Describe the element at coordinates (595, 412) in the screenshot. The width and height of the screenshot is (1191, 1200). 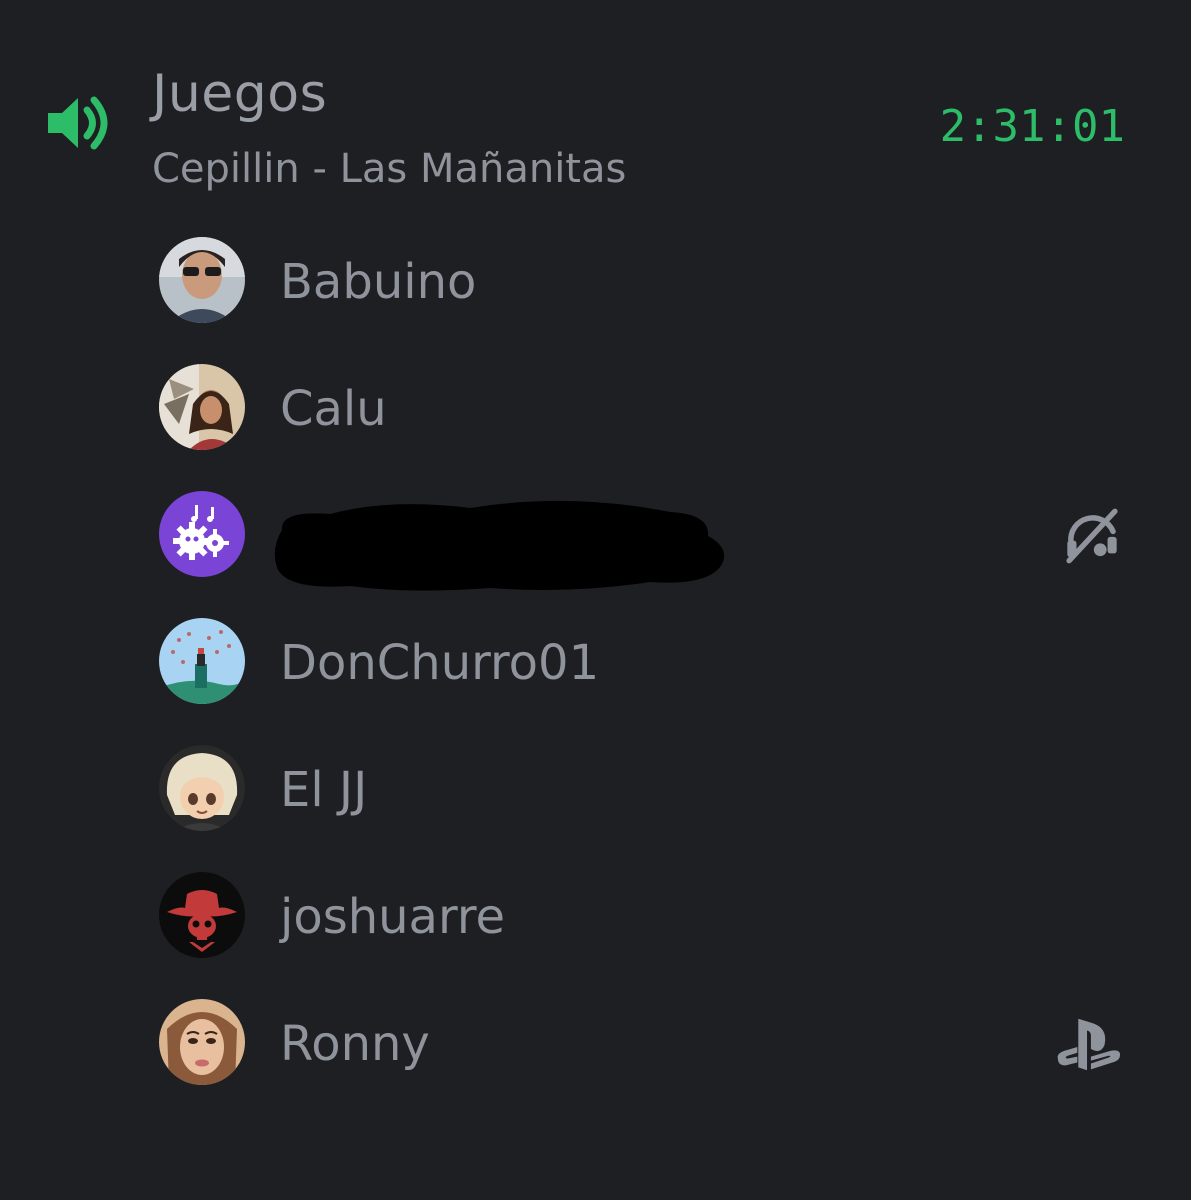
I see `voice-member-row: Calu` at that location.